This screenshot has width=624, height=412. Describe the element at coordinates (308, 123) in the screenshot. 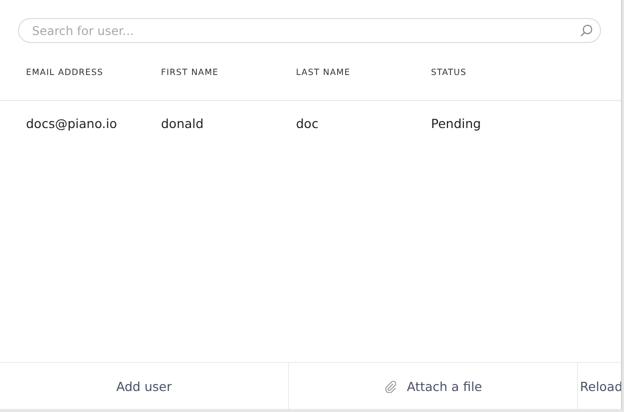

I see `table-cell-text: doc` at that location.